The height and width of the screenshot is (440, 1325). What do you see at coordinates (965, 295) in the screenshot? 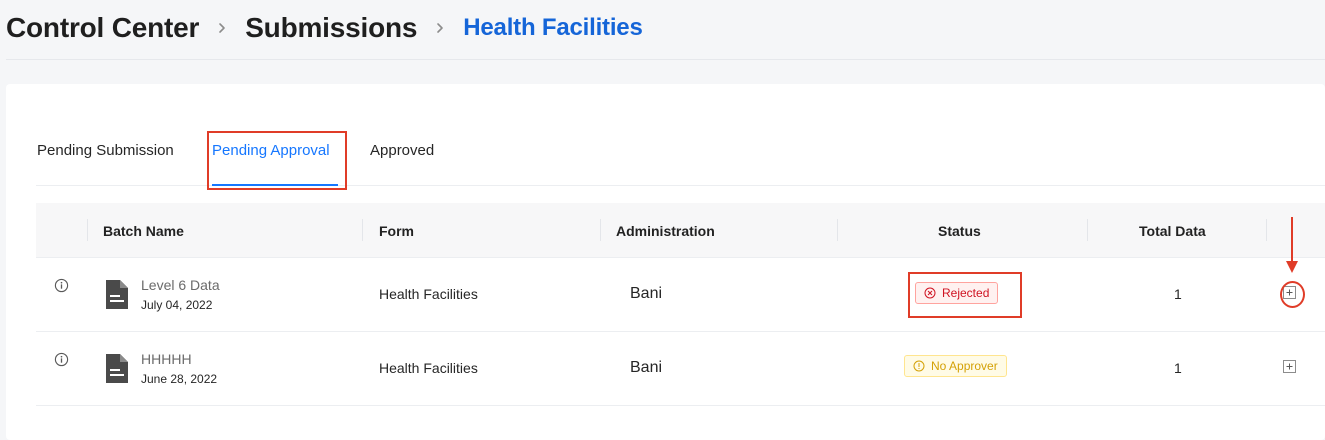
I see `annotation-highlight-status` at bounding box center [965, 295].